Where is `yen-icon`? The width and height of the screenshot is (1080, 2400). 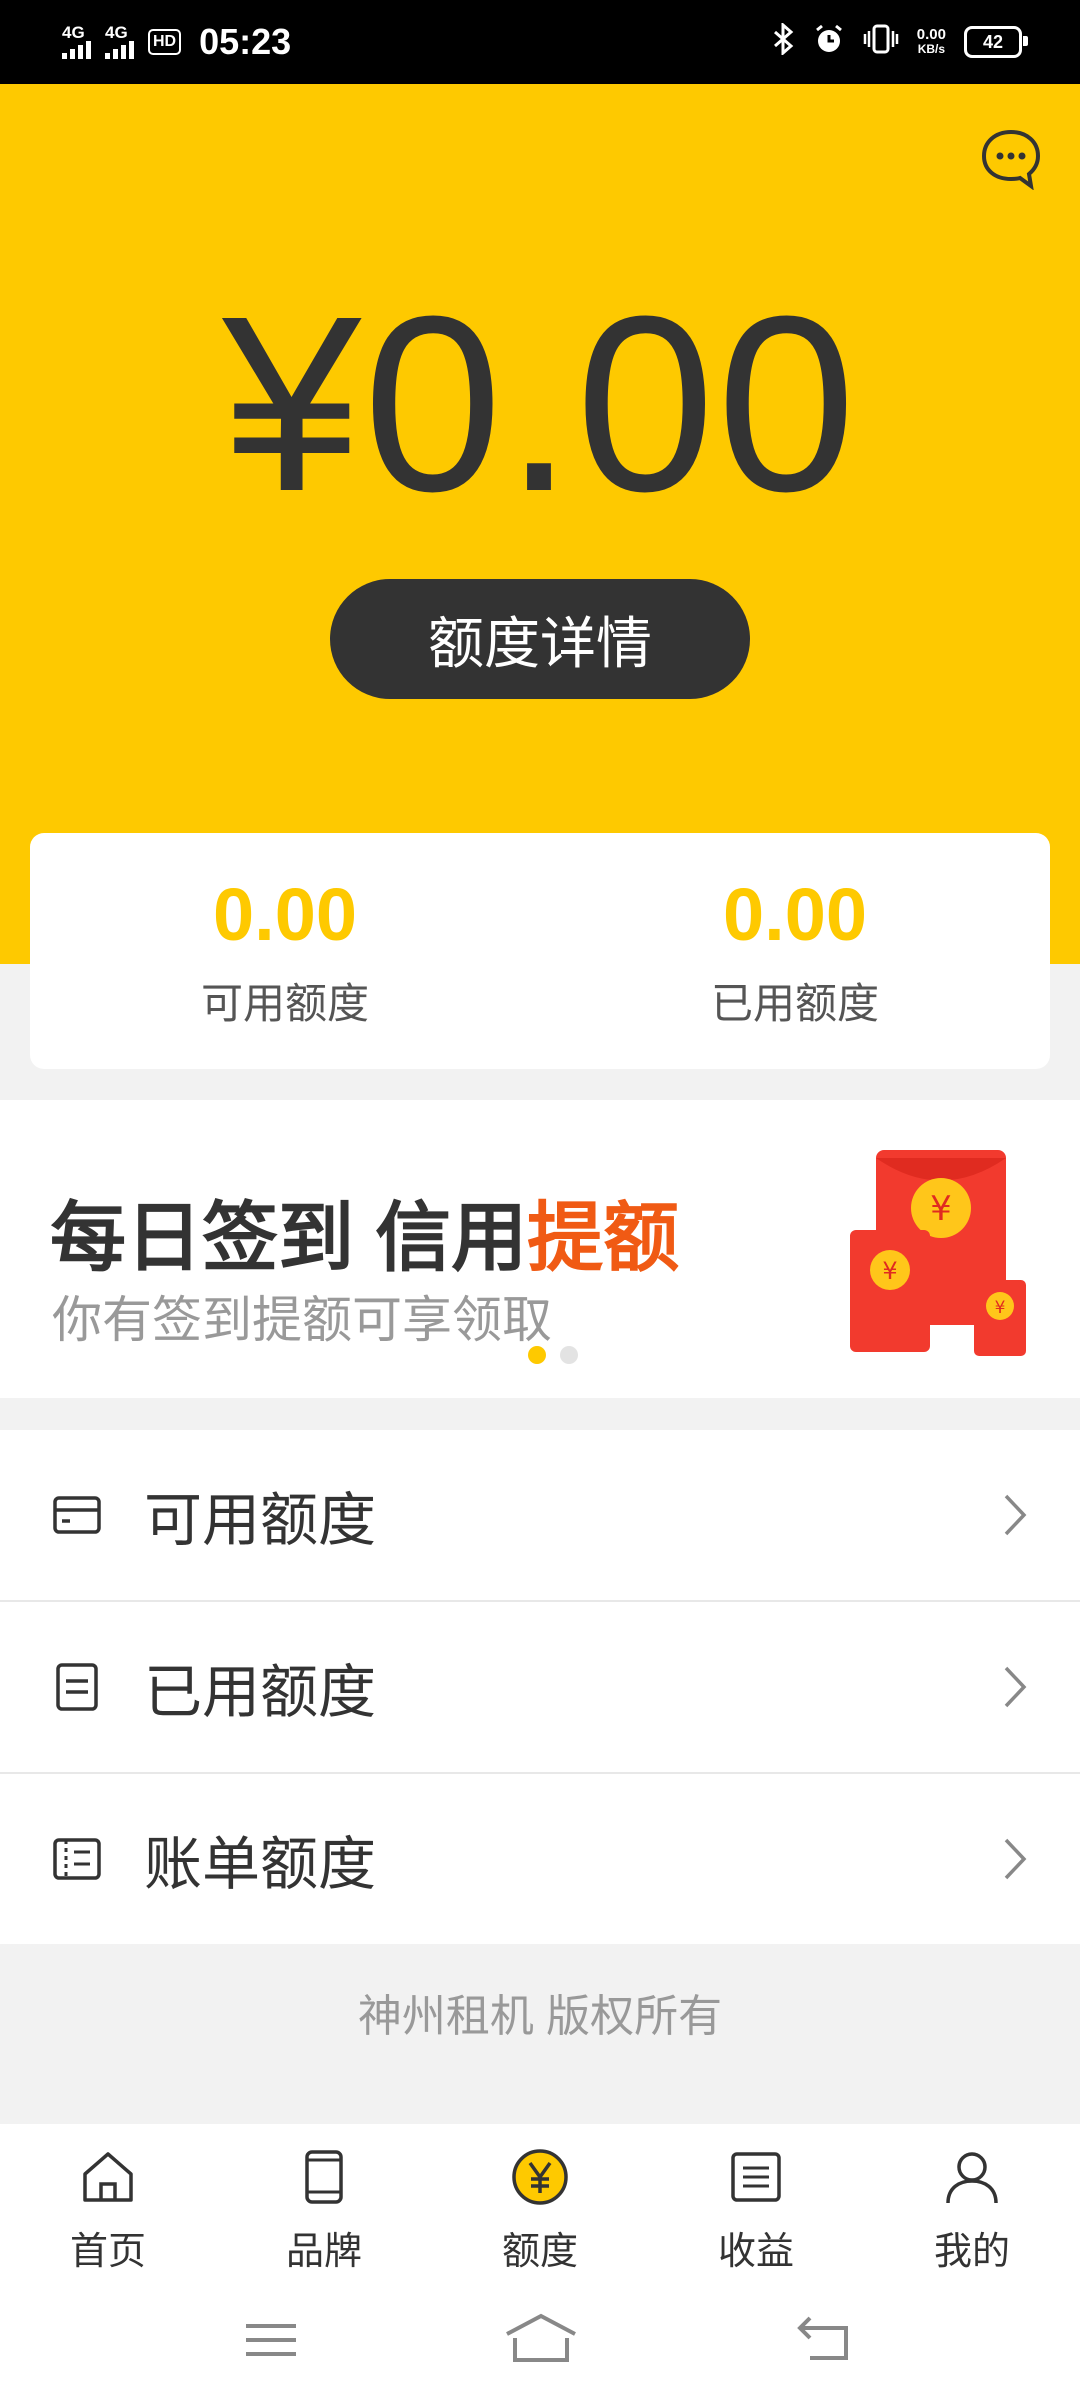
yen-icon is located at coordinates (540, 2177).